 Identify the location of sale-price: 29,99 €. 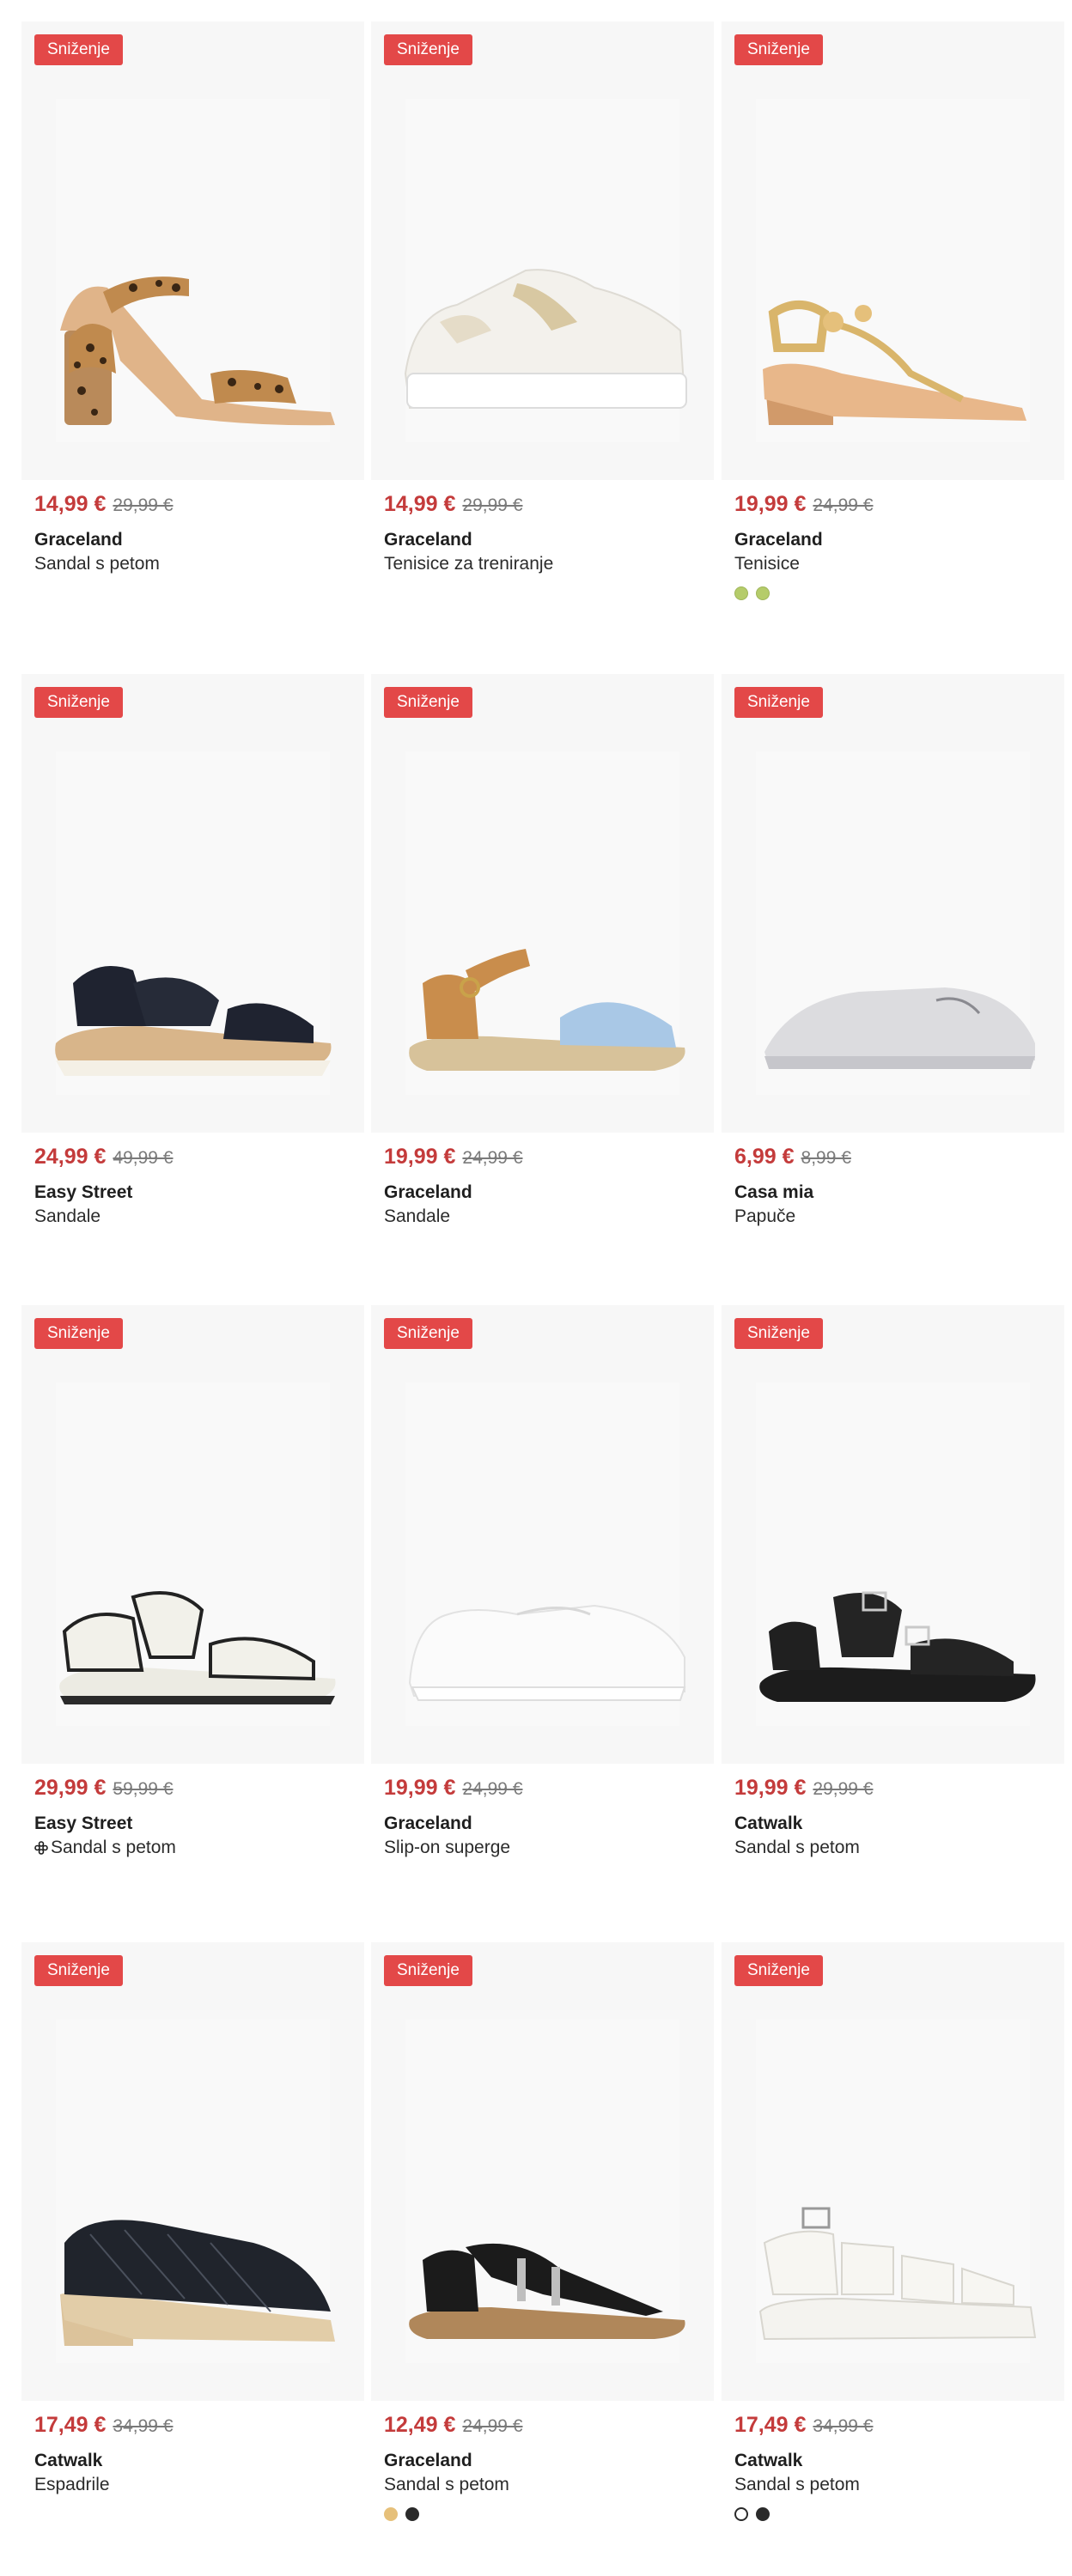
(70, 1788).